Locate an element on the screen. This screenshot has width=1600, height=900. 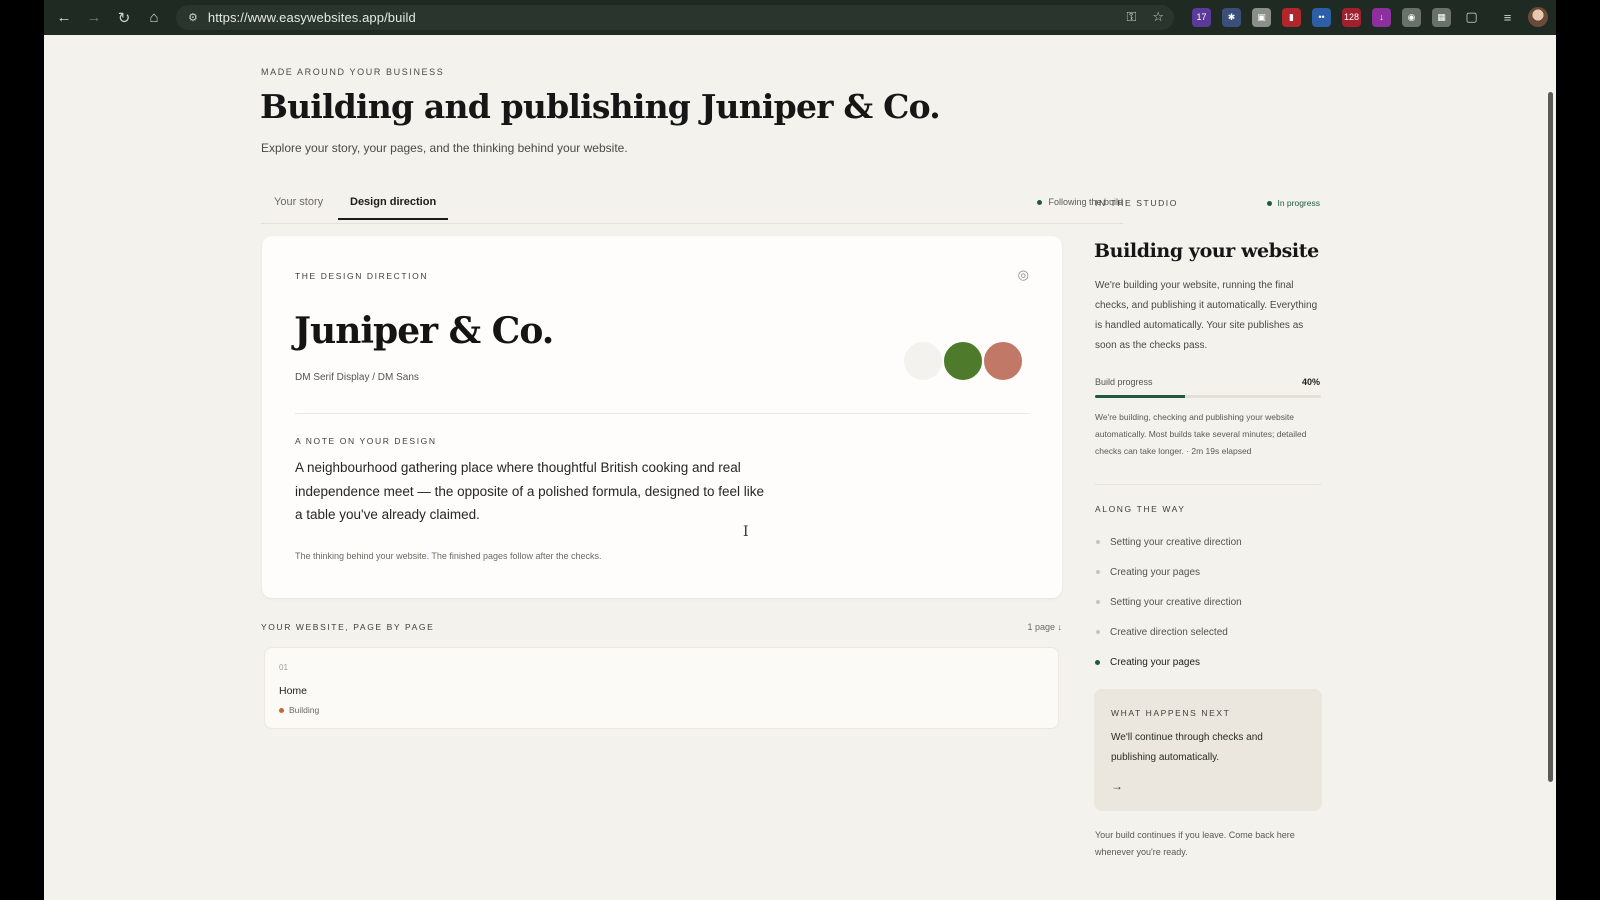
extension-icon: ▣ is located at coordinates (1261, 17).